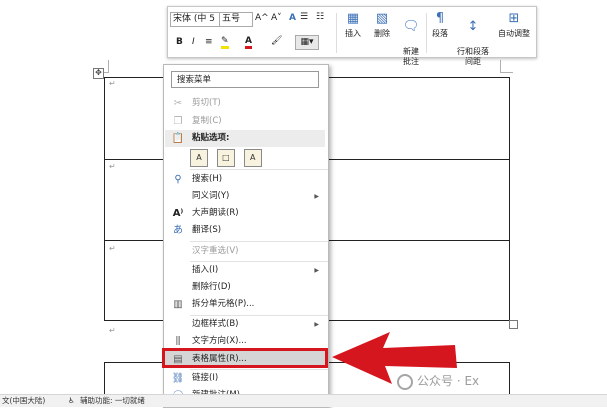 This screenshot has width=607, height=408. What do you see at coordinates (303, 400) in the screenshot?
I see `status-bar: 文(中国大陆) ♿ 辅助功能: 一切就绪` at bounding box center [303, 400].